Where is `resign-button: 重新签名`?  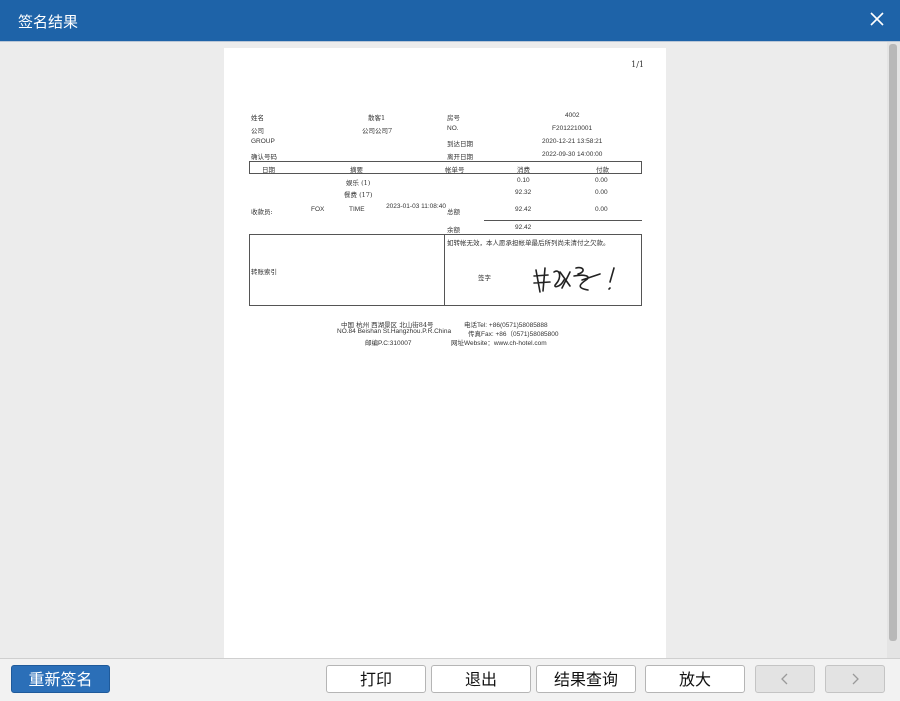
resign-button: 重新签名 is located at coordinates (60, 679).